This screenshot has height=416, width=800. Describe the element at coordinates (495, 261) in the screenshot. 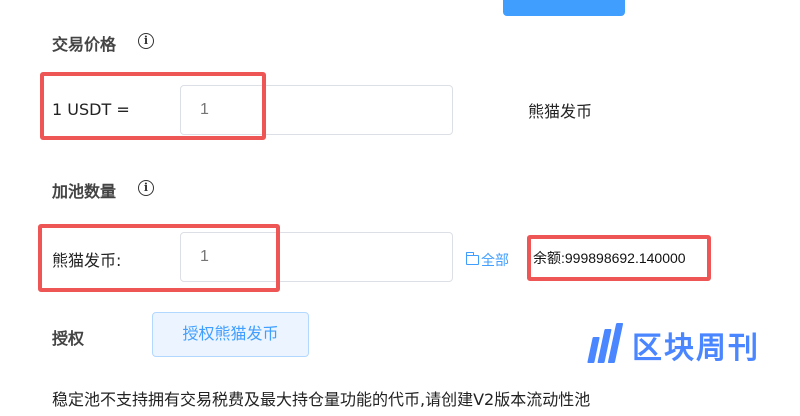

I see `max-label: 全部` at that location.